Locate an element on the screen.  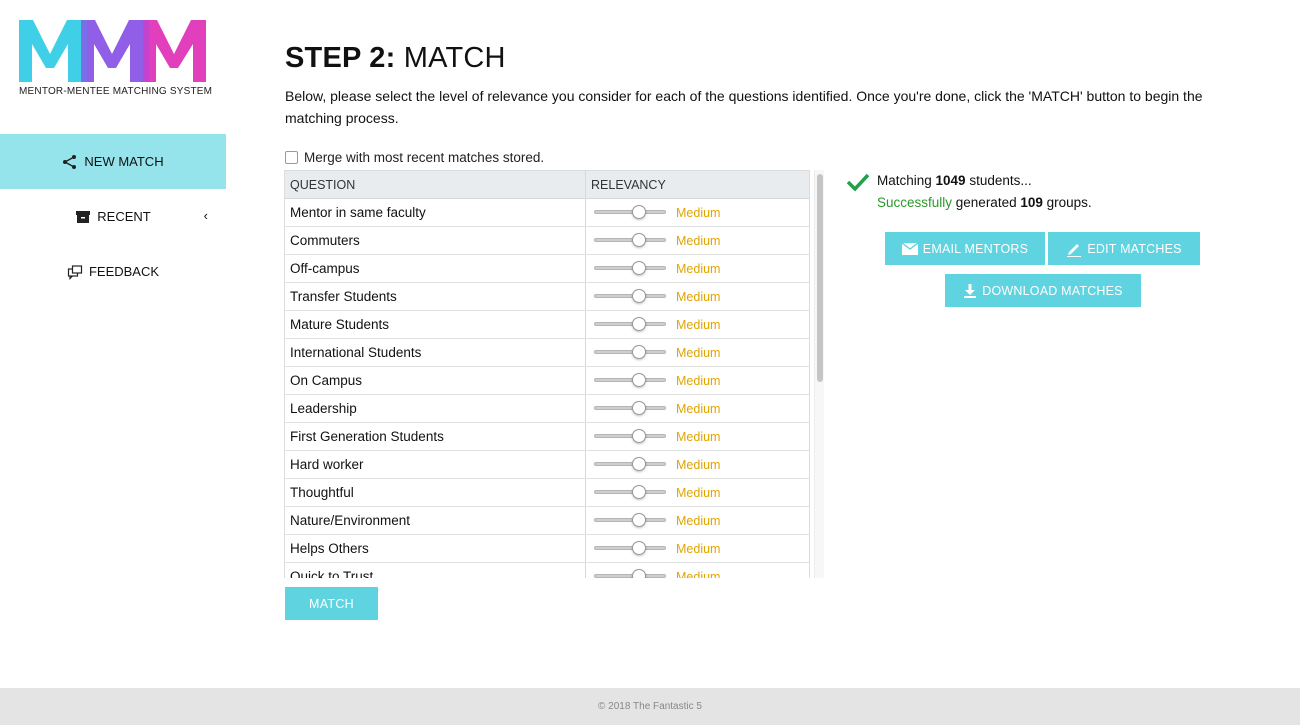
table-row: Leadership Medium is located at coordinates (547, 409).